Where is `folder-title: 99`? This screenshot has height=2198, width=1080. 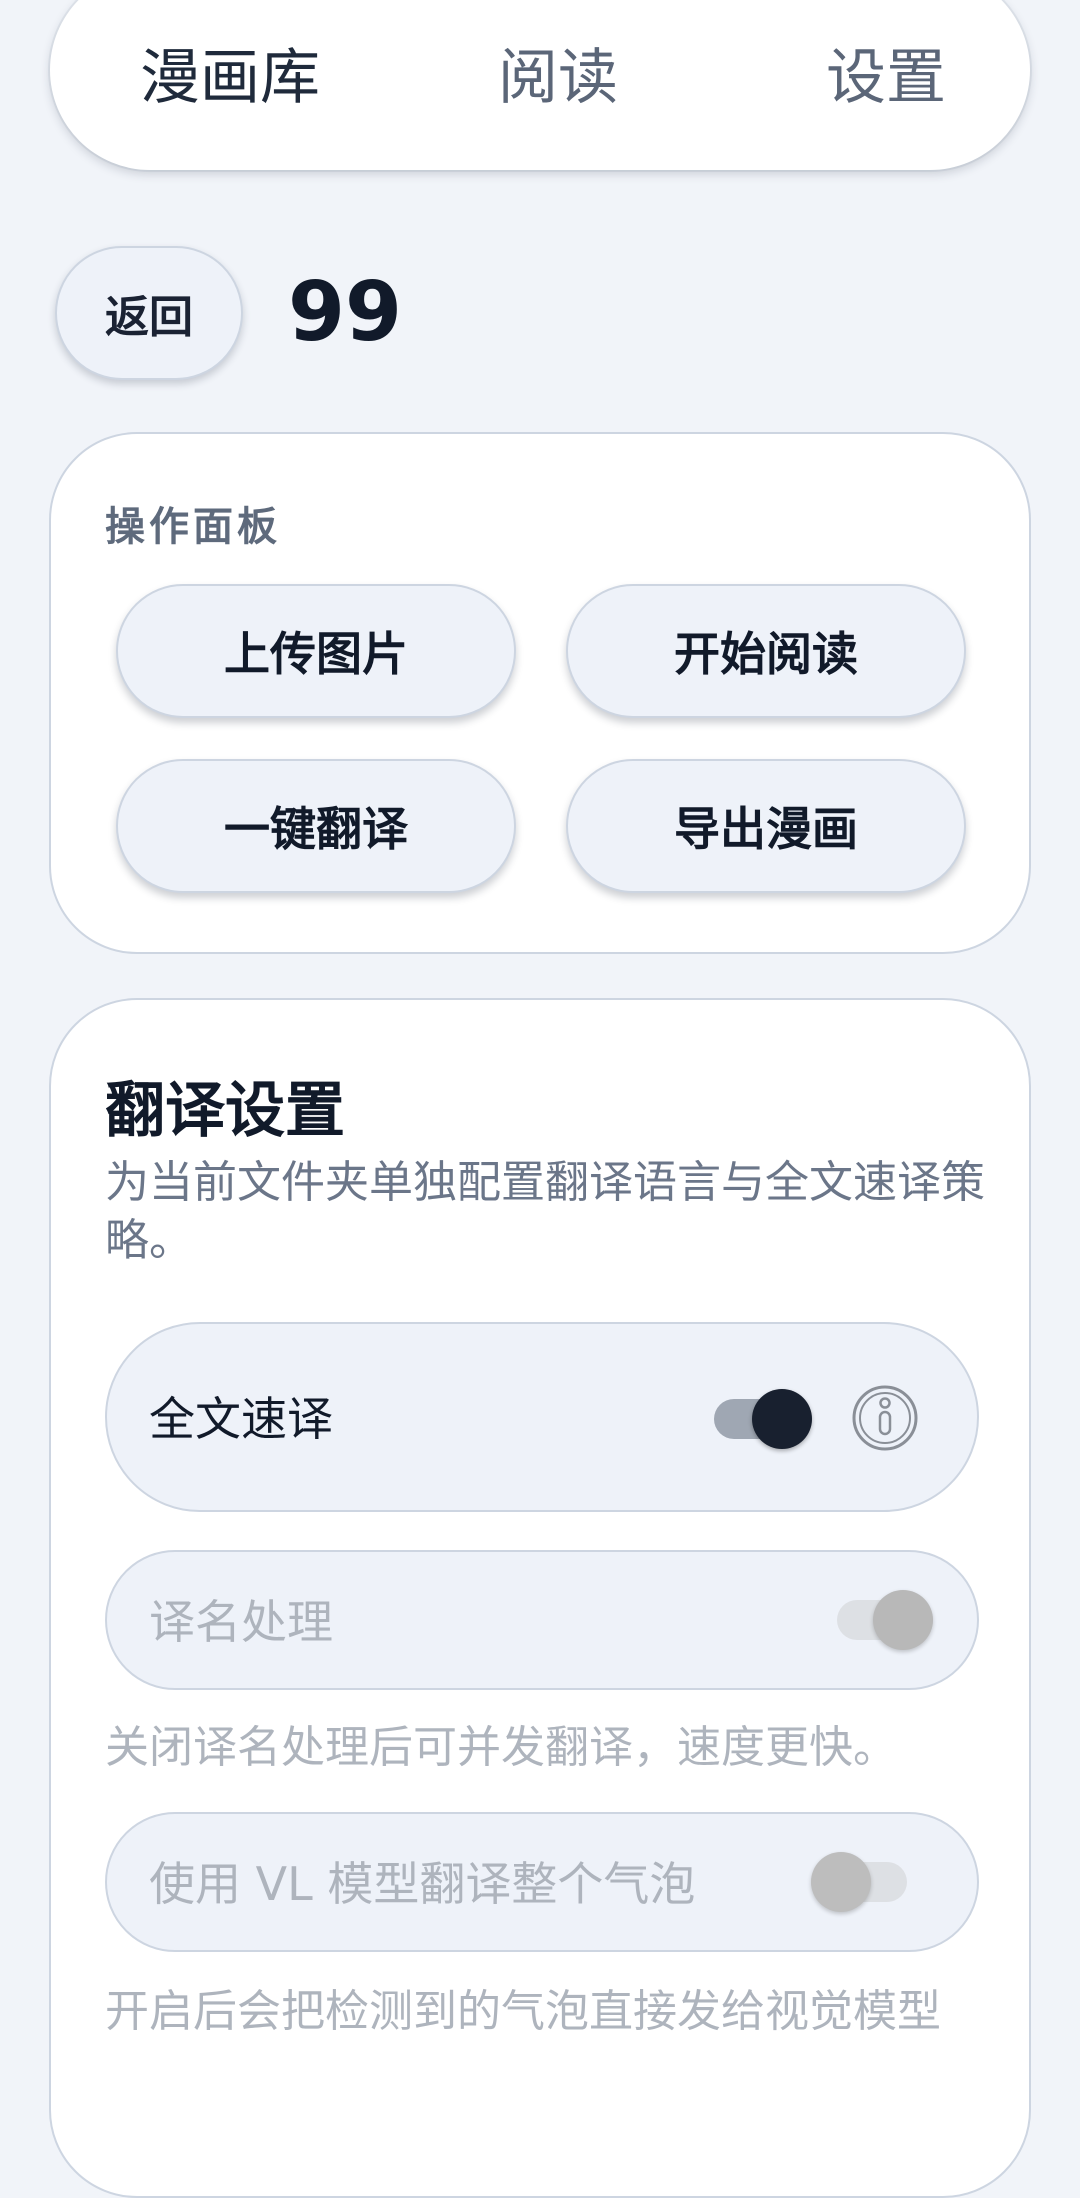 folder-title: 99 is located at coordinates (345, 312).